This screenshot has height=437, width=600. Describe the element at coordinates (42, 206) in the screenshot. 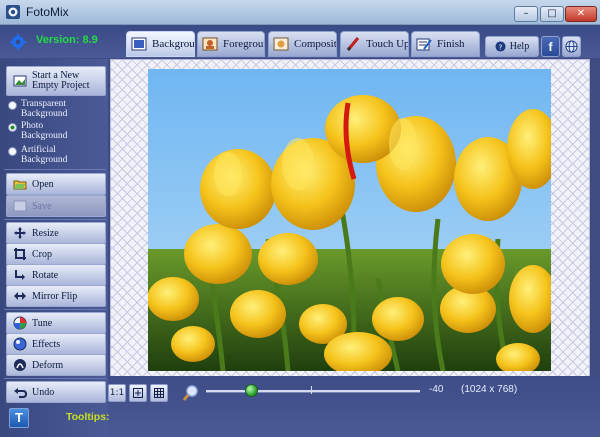

I see `save-label: Save` at that location.